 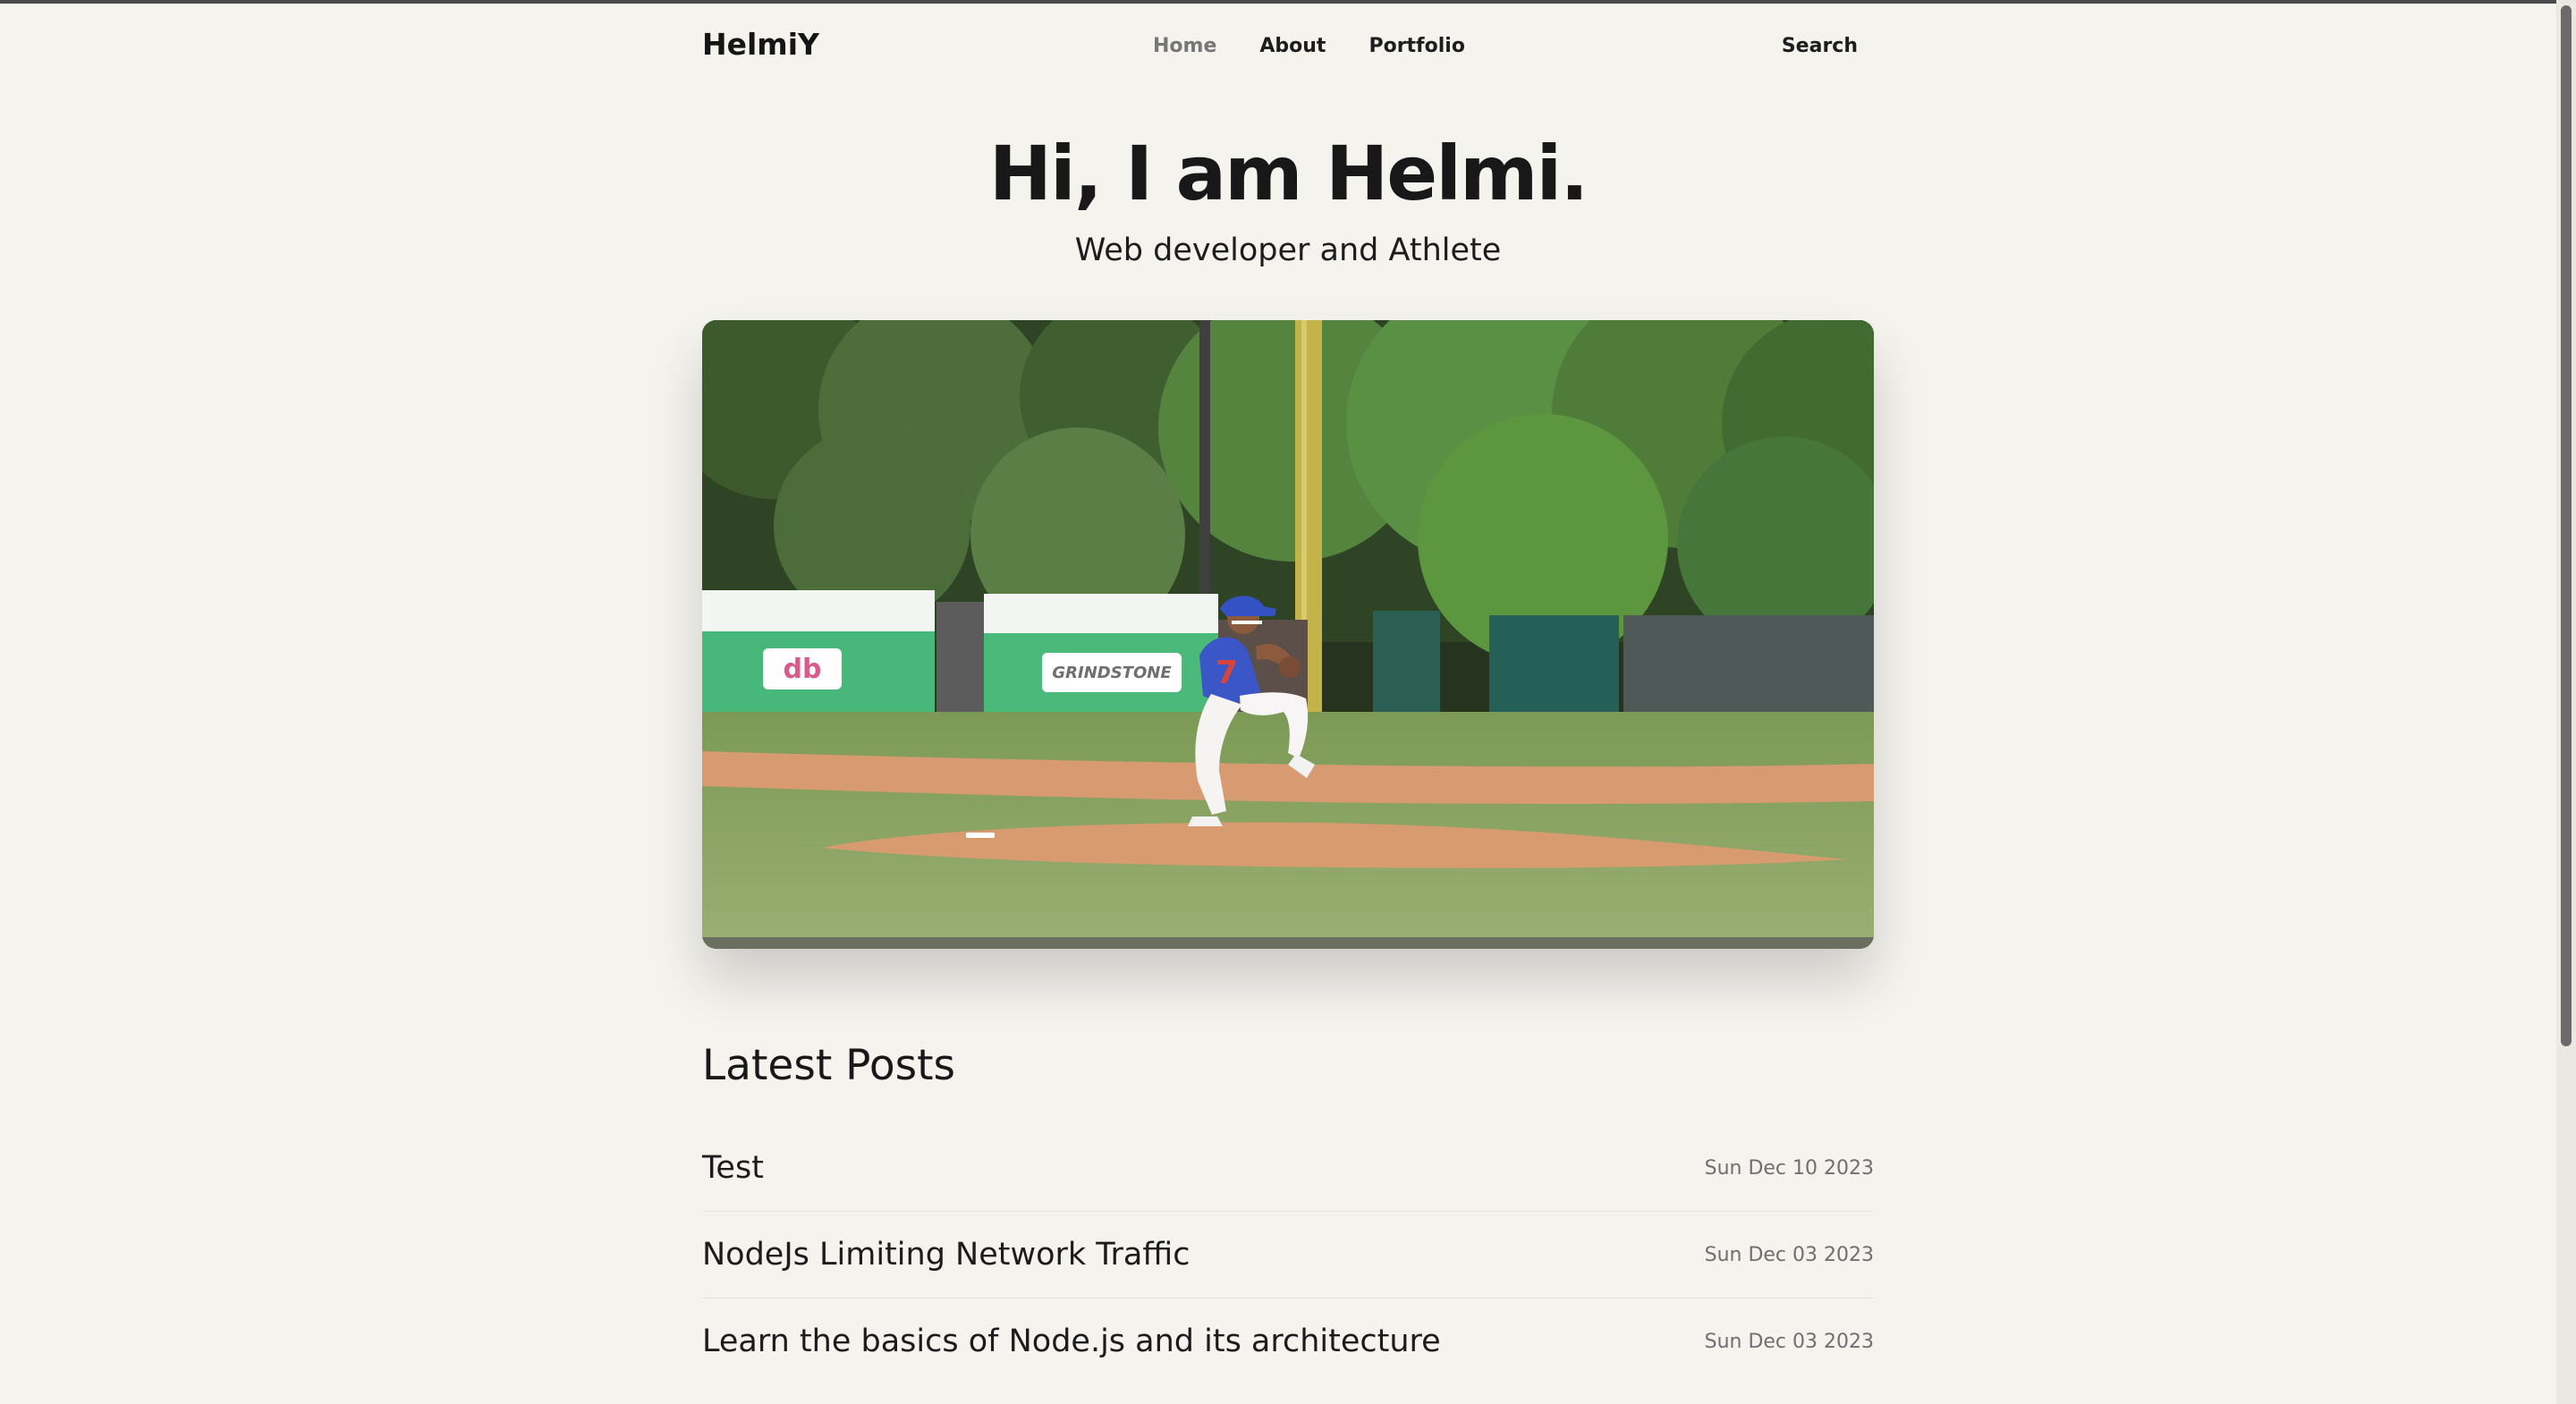 I want to click on post-item: Test Sun Dec 10 2023, so click(x=1288, y=1168).